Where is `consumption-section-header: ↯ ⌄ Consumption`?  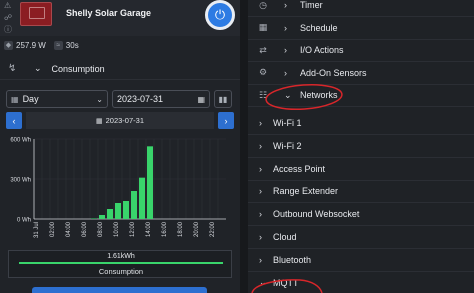 consumption-section-header: ↯ ⌄ Consumption is located at coordinates (120, 69).